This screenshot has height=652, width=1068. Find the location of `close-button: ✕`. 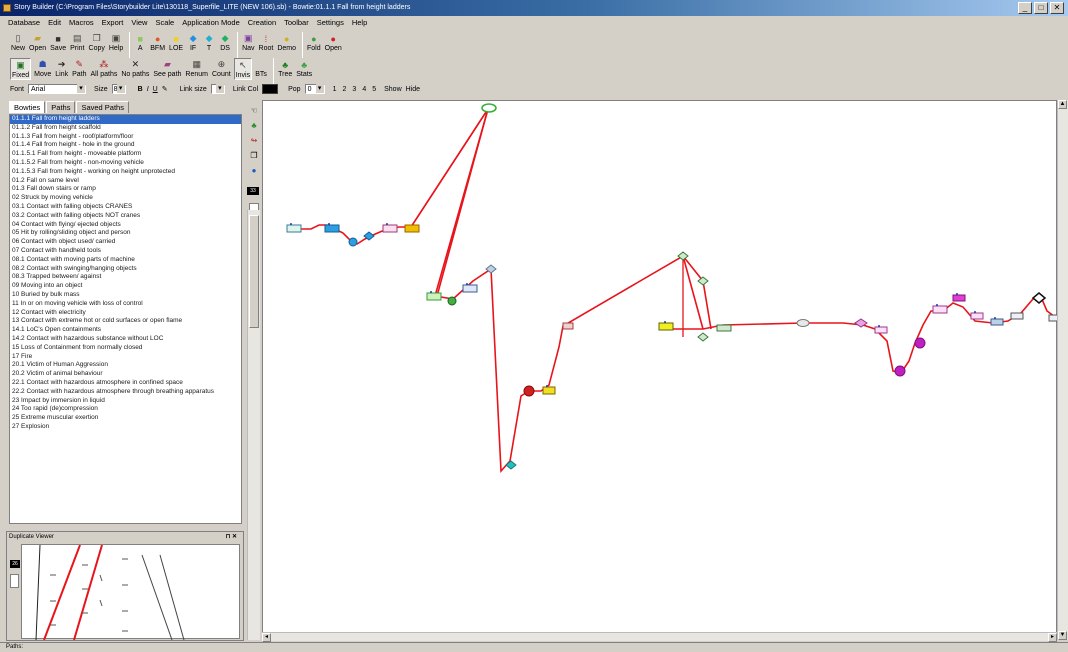

close-button: ✕ is located at coordinates (1057, 8).